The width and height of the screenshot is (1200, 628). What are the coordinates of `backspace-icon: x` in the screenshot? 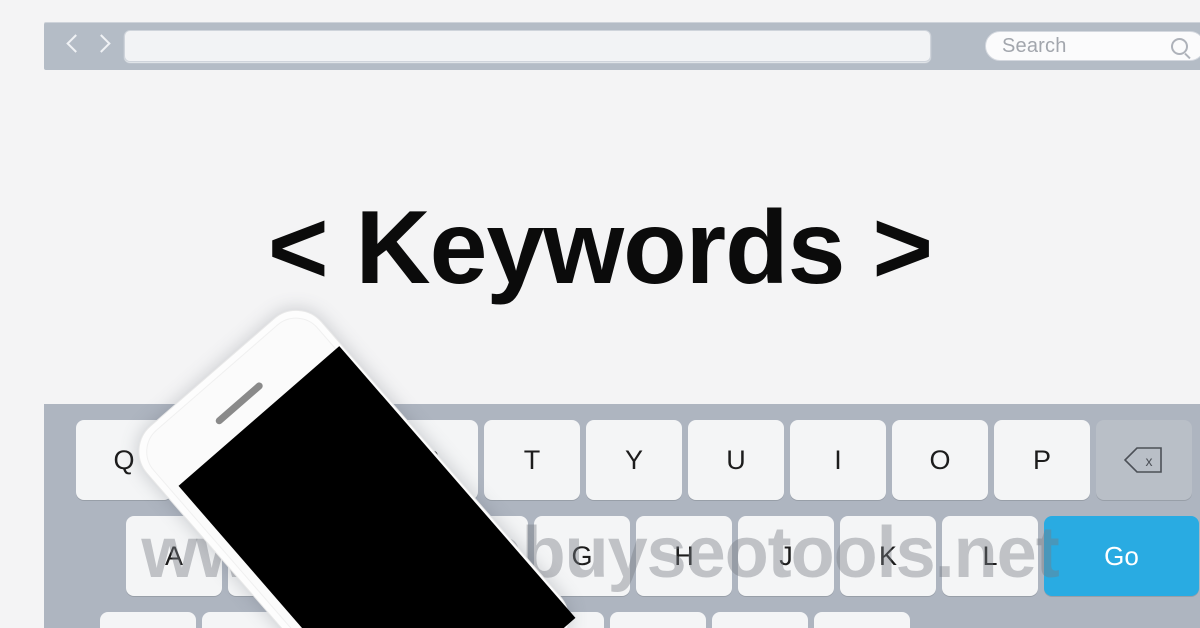 It's located at (1144, 460).